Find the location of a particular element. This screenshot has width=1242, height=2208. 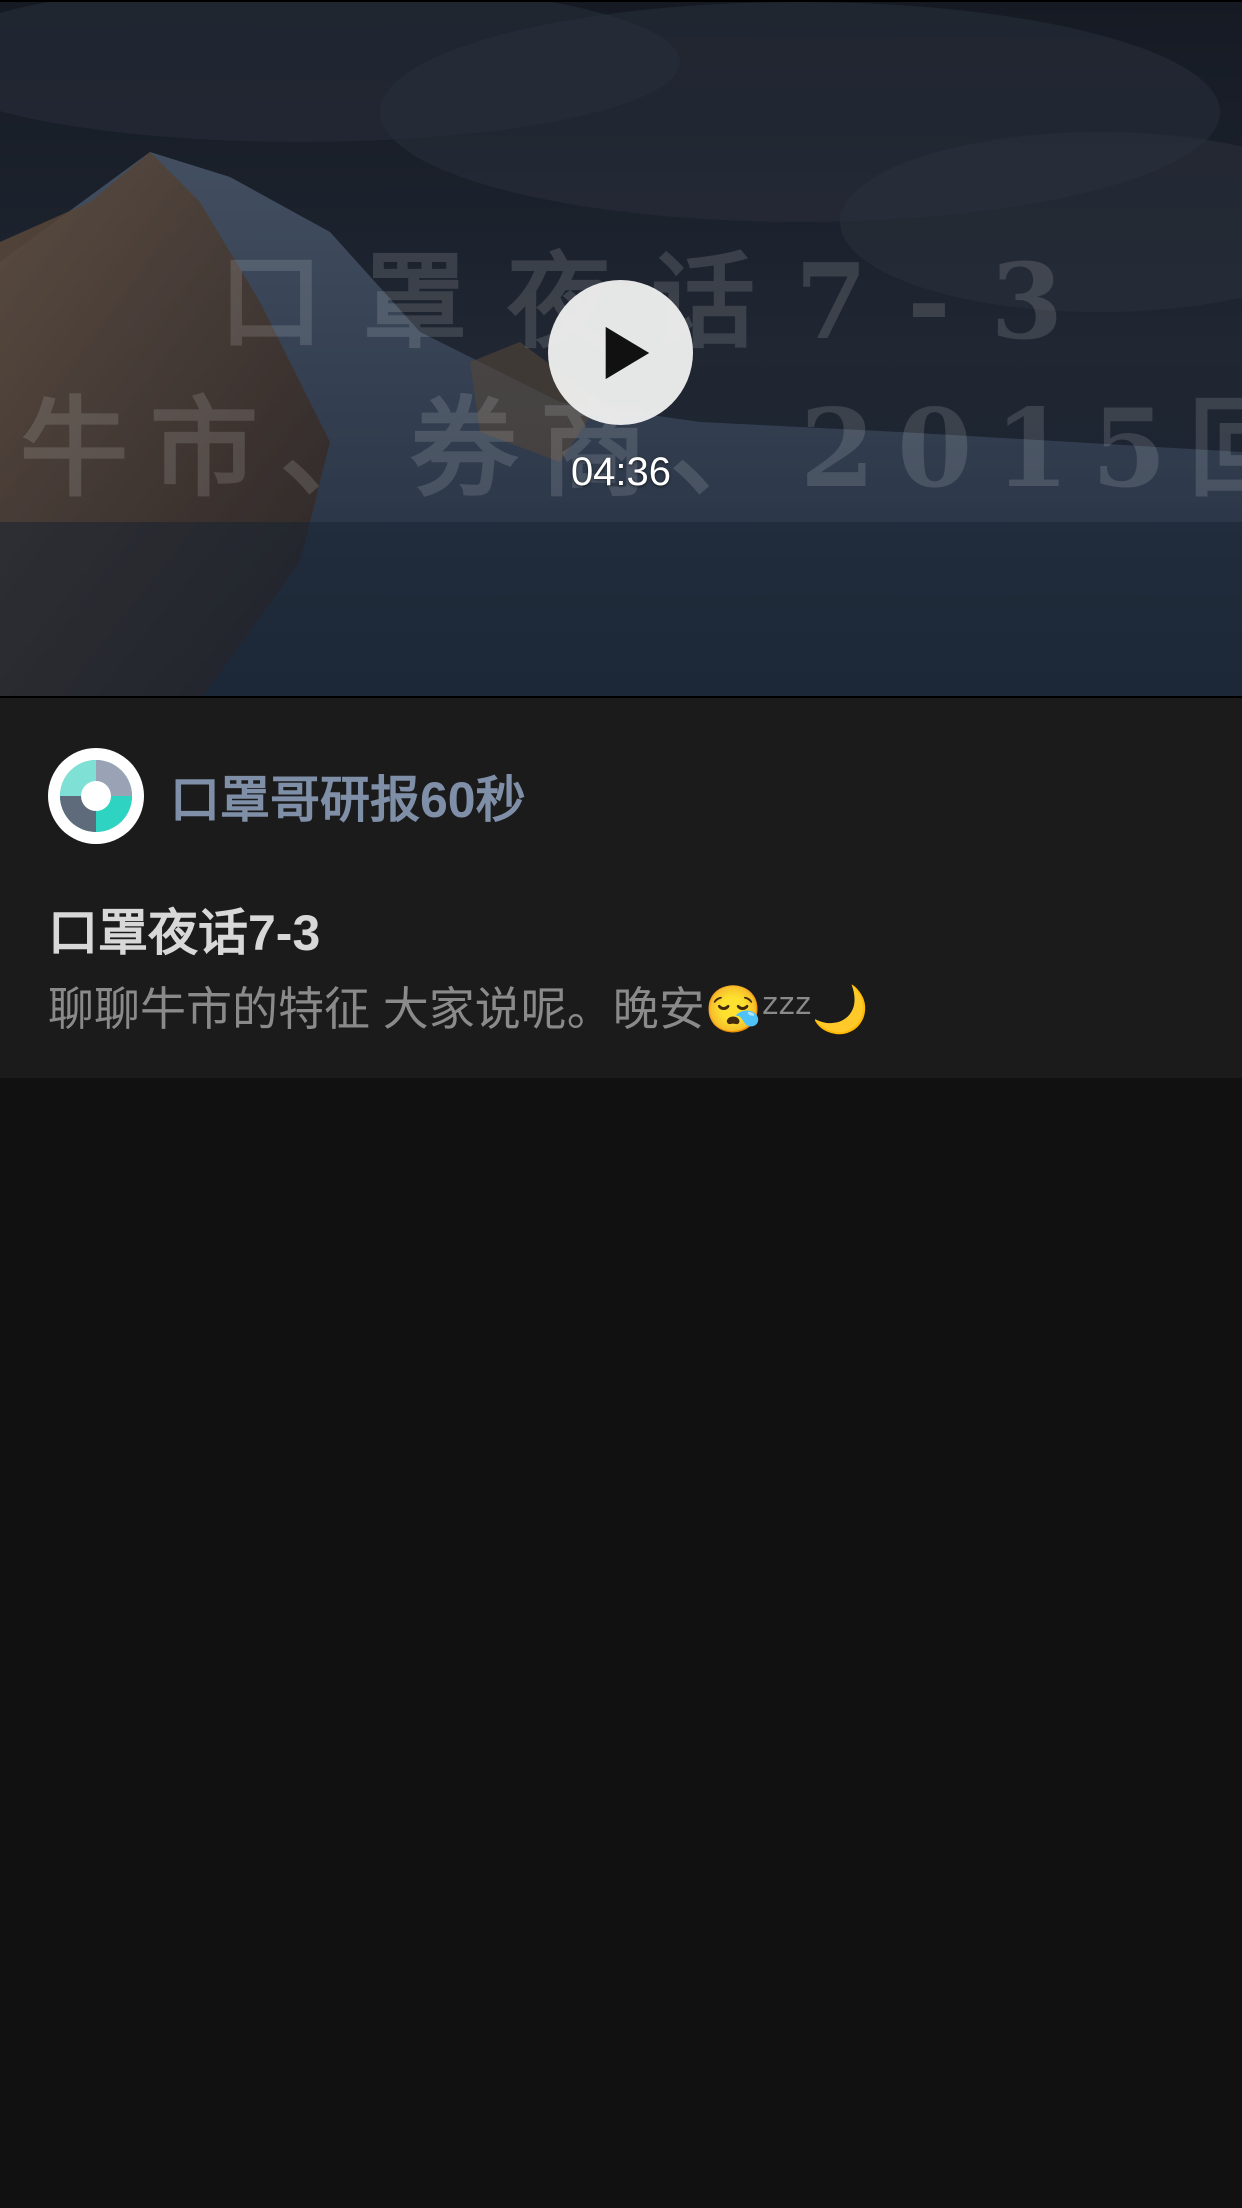

post-description: 聊聊牛市的特征 大家说呢。晚安😪ᶻᶻᶻ🌙 is located at coordinates (458, 1009).